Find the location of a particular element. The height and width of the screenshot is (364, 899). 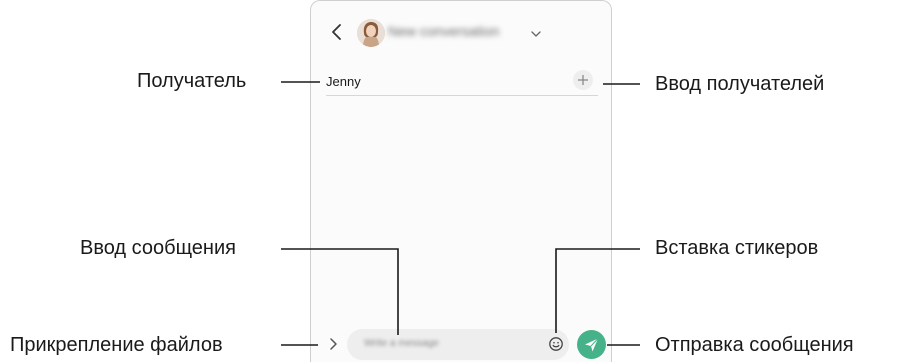

chevron-right-icon is located at coordinates (333, 344).